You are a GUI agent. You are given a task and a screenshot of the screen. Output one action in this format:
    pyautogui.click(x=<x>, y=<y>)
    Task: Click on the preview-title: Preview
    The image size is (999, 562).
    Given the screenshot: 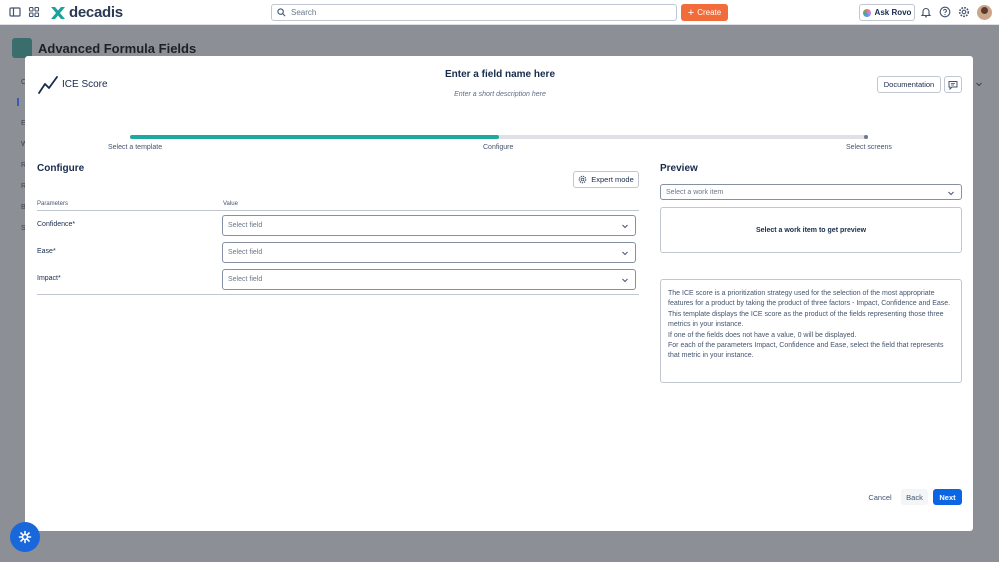 What is the action you would take?
    pyautogui.click(x=679, y=168)
    